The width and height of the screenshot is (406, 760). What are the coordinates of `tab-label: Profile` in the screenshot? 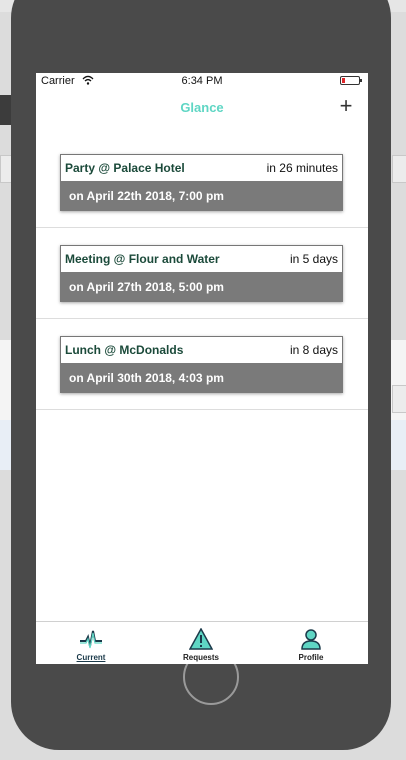 It's located at (311, 657).